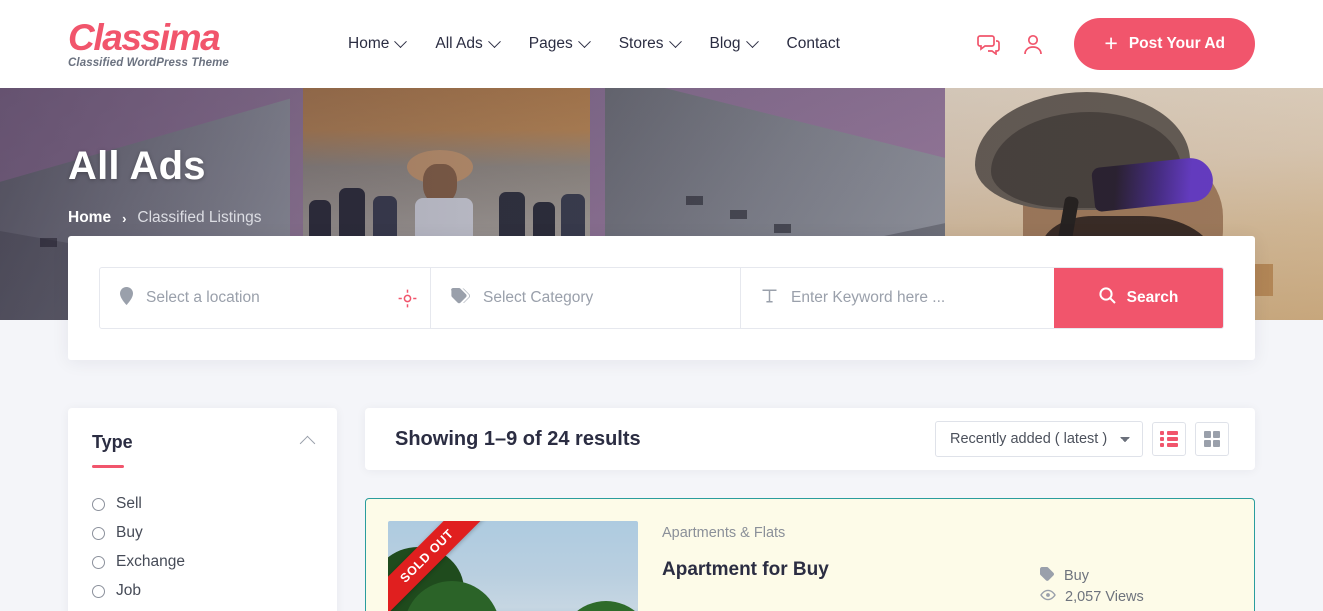 This screenshot has height=611, width=1323. Describe the element at coordinates (1176, 43) in the screenshot. I see `post-your-ad-label: Post Your Ad` at that location.